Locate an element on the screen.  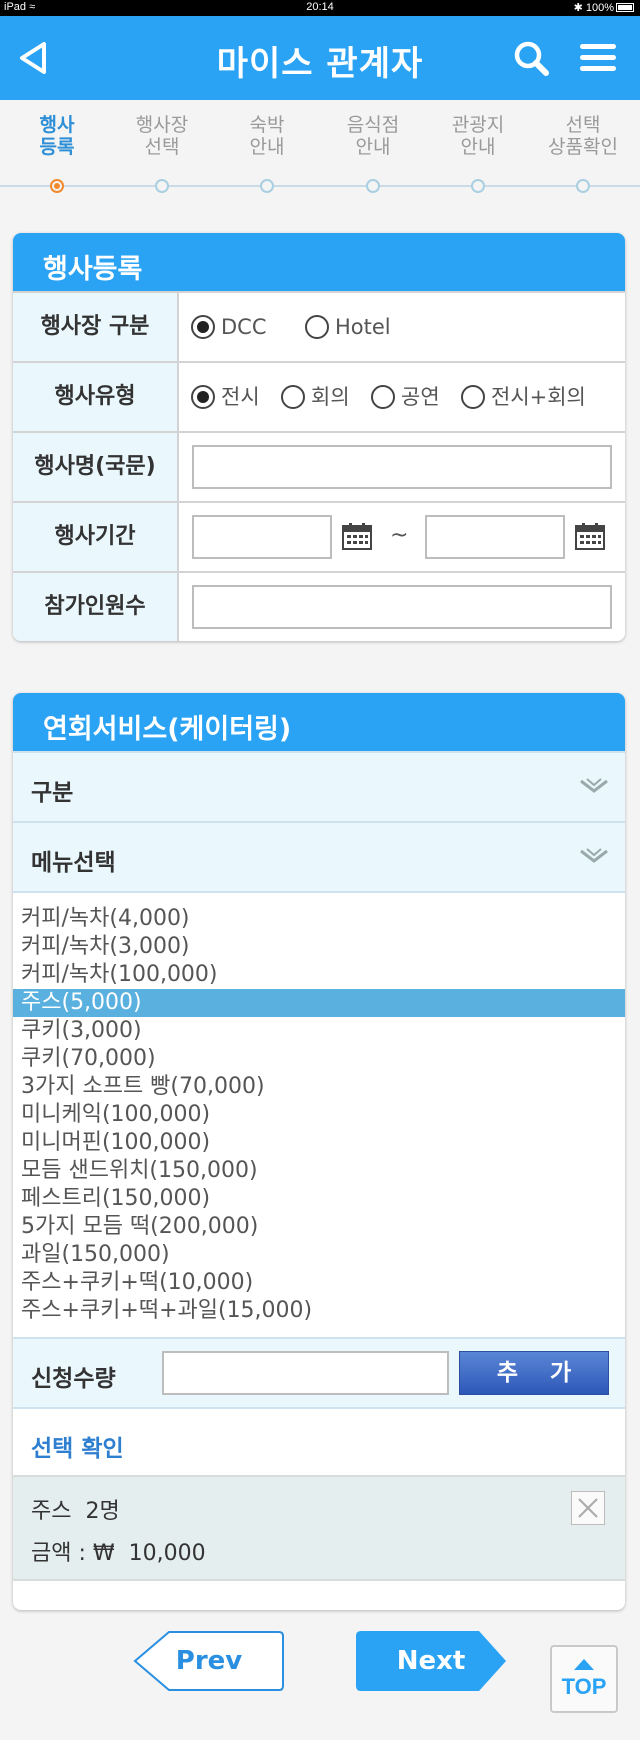
radio-exhibition: 전시 is located at coordinates (225, 397).